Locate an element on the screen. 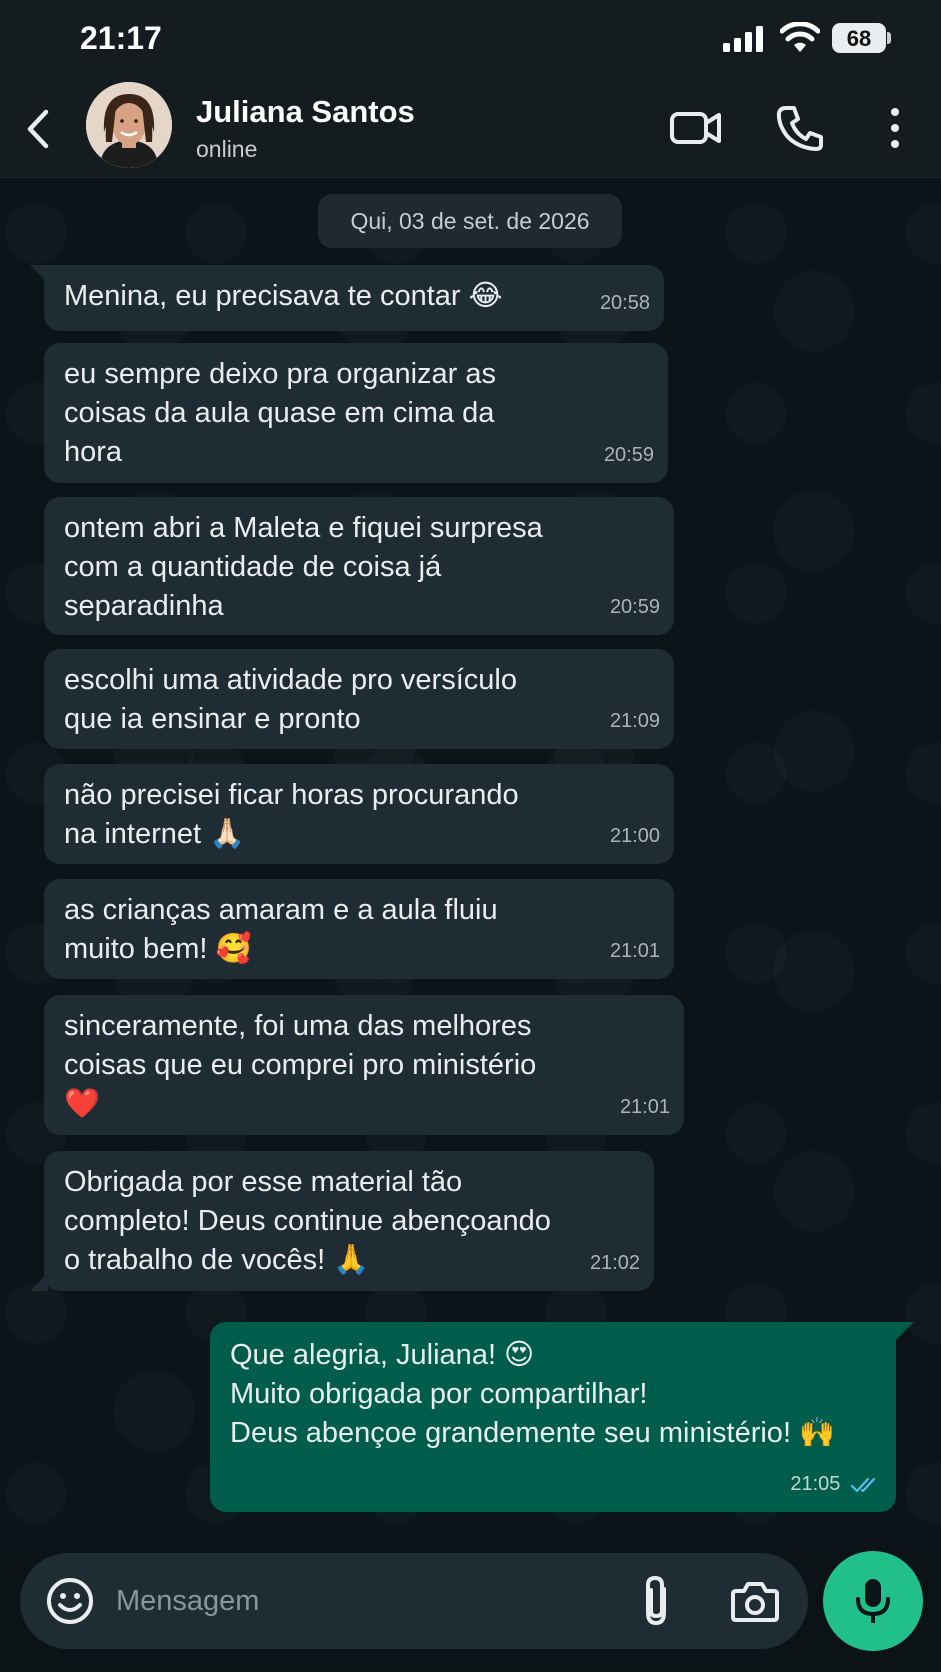  chat-header: Juliana Santos online is located at coordinates (470, 129).